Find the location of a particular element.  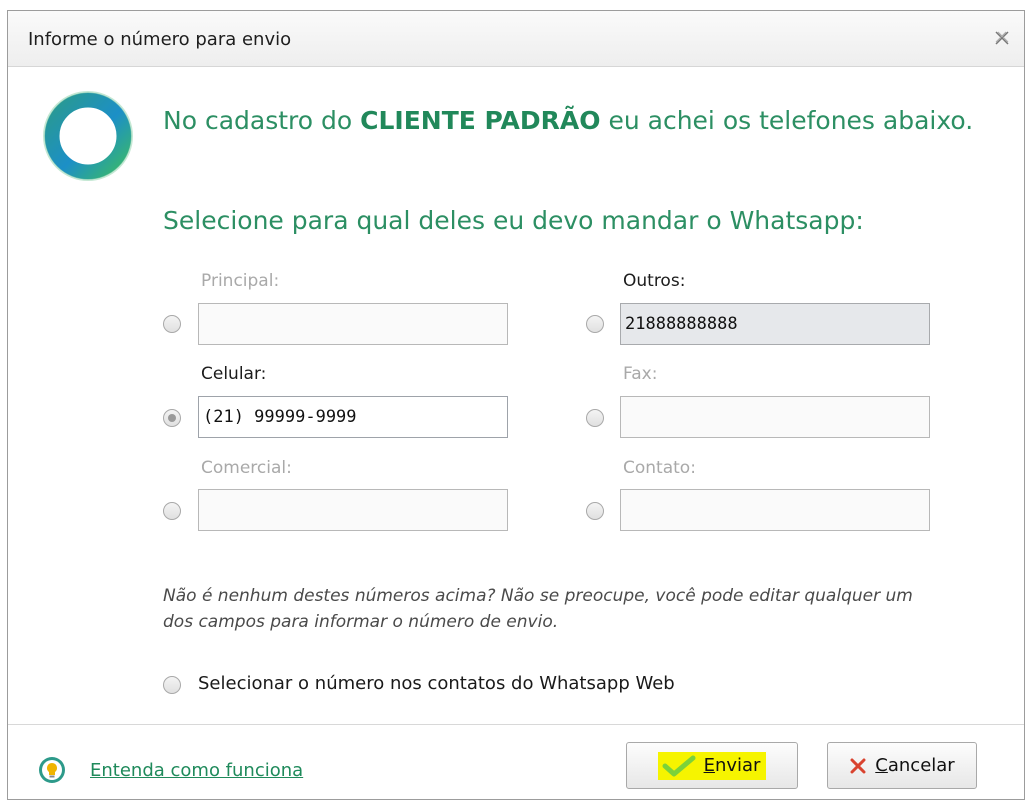

comercial-field is located at coordinates (353, 510).